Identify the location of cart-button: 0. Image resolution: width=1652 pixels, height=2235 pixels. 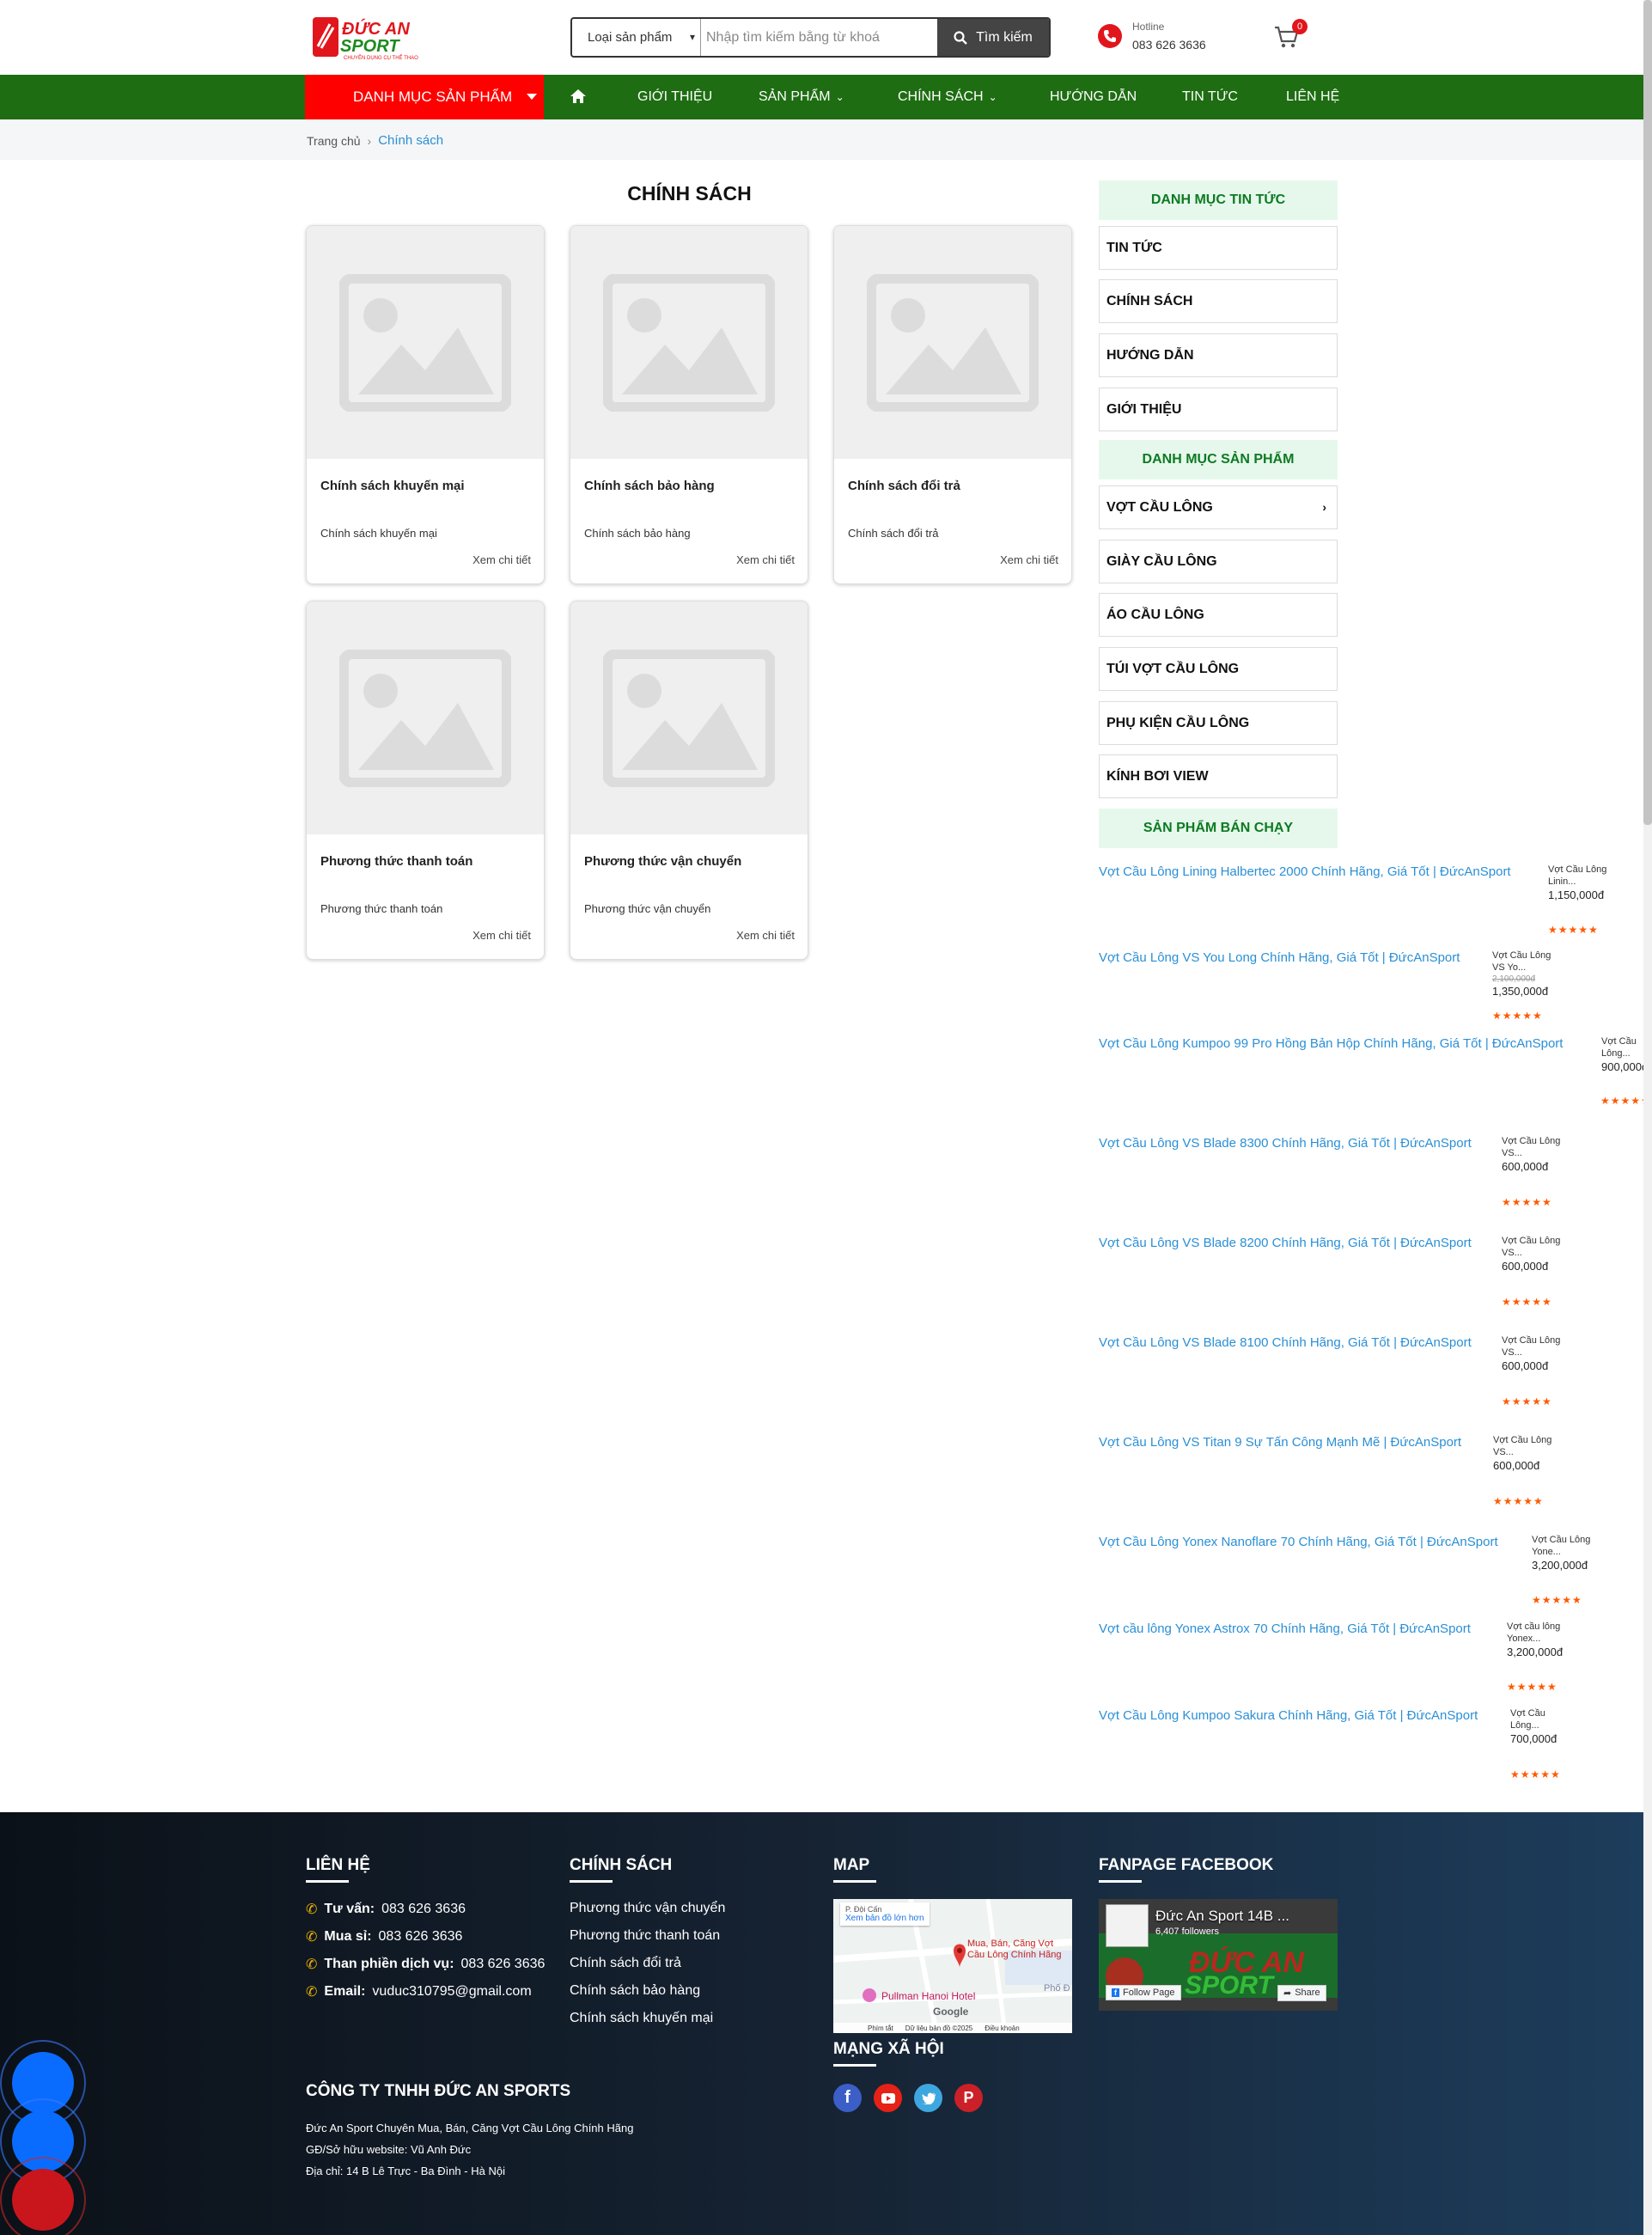
(1291, 35).